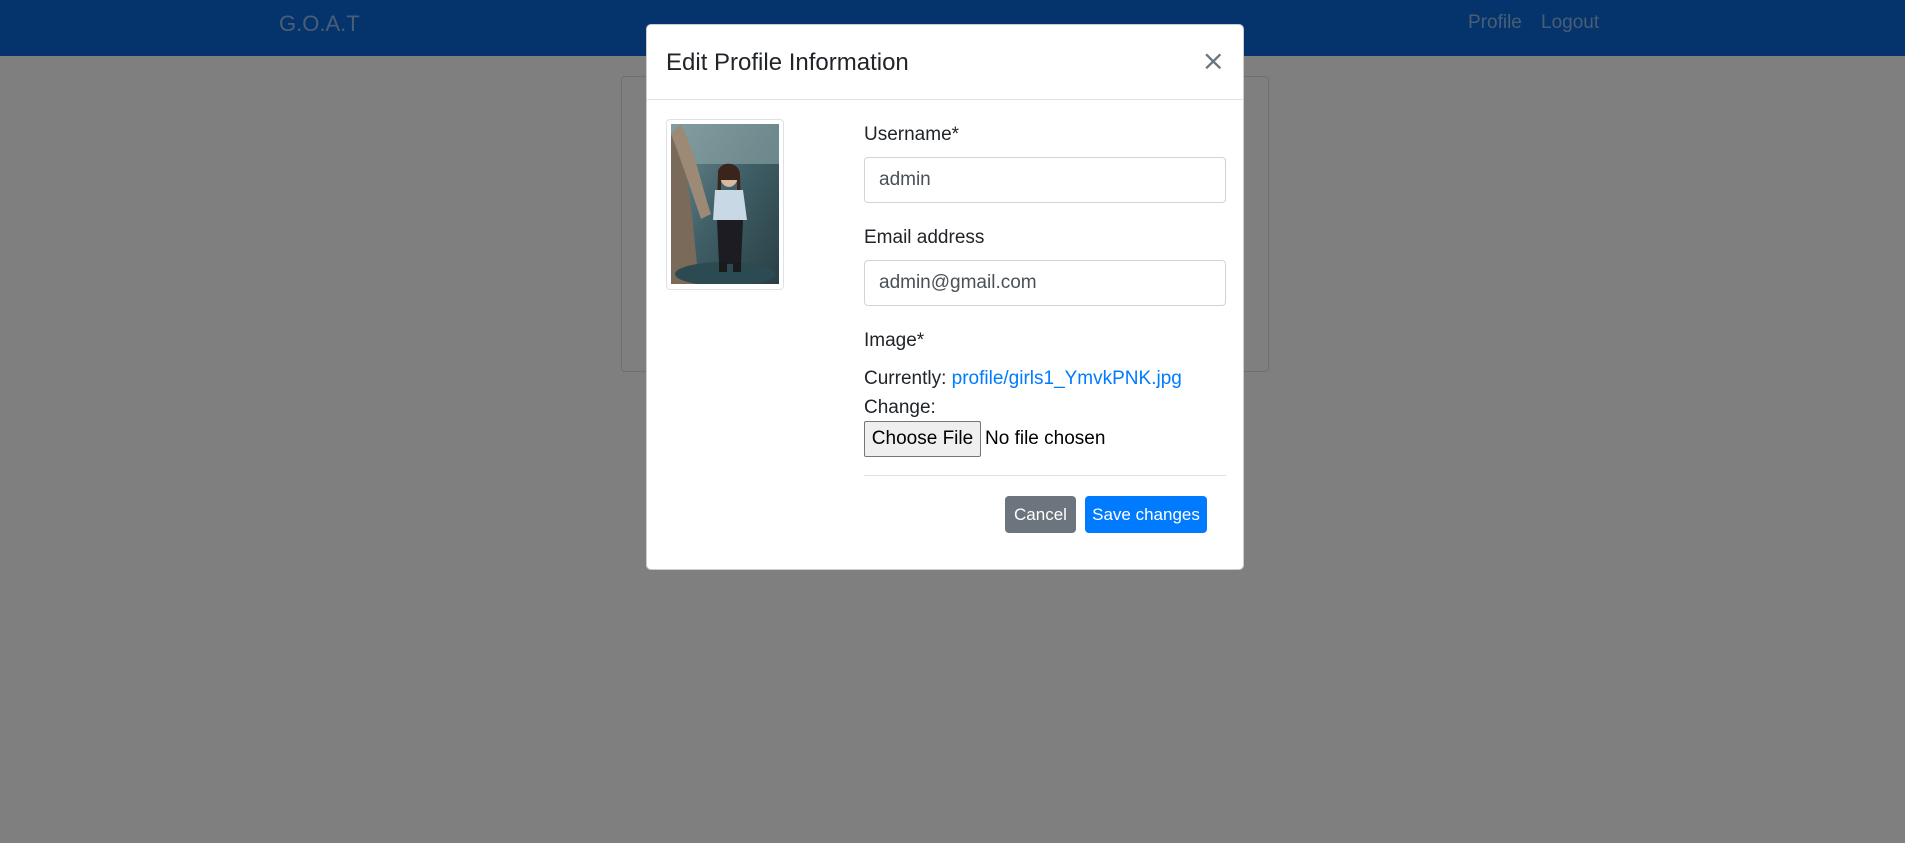  Describe the element at coordinates (894, 340) in the screenshot. I see `image-label: Image*` at that location.